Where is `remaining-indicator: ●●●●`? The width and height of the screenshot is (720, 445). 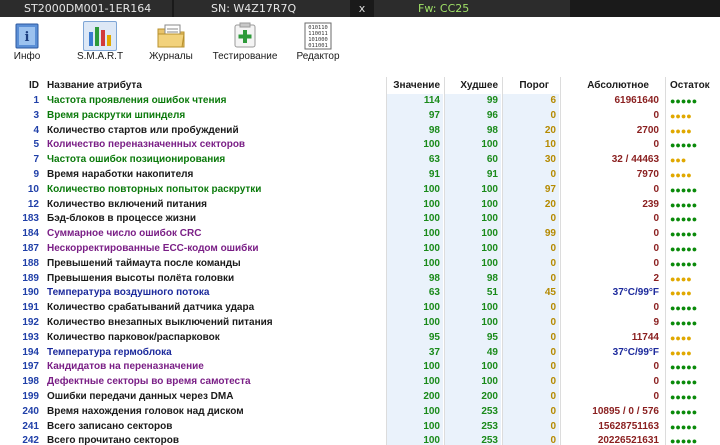 remaining-indicator: ●●●● is located at coordinates (681, 337).